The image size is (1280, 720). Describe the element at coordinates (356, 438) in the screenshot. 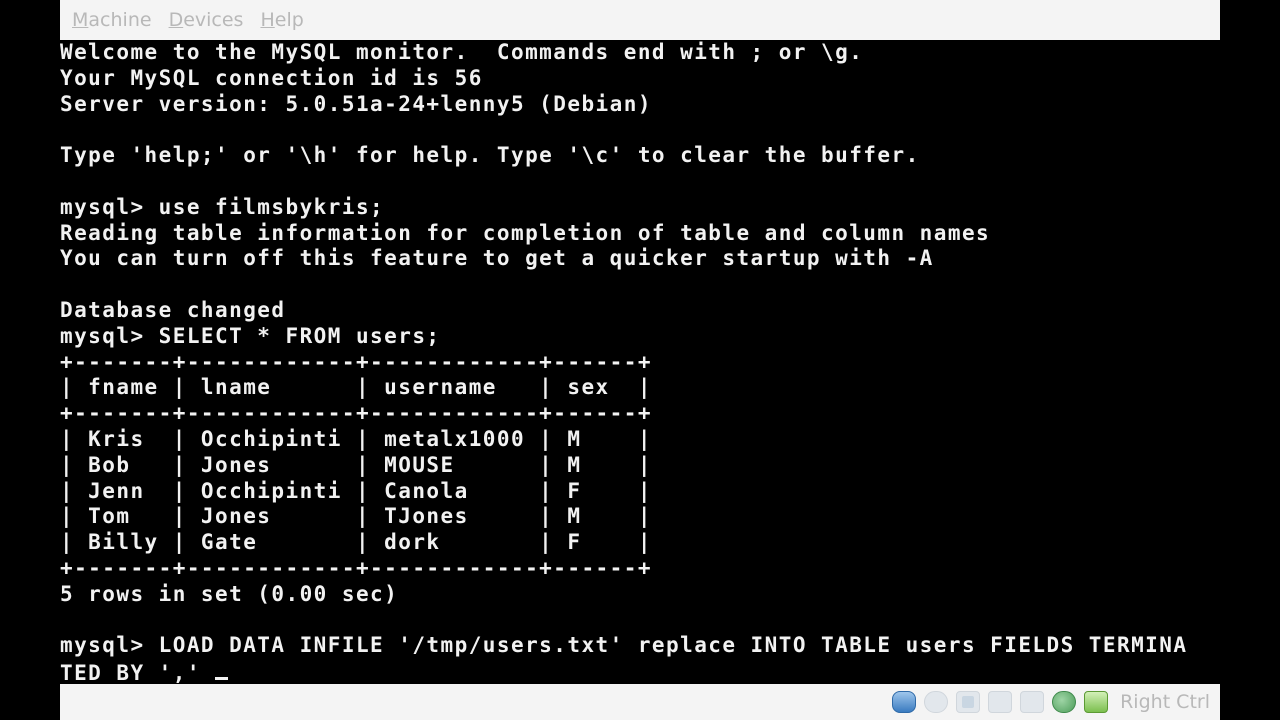

I see `table-row: | Kris | Occhipinti | metalx1000 | M |` at that location.